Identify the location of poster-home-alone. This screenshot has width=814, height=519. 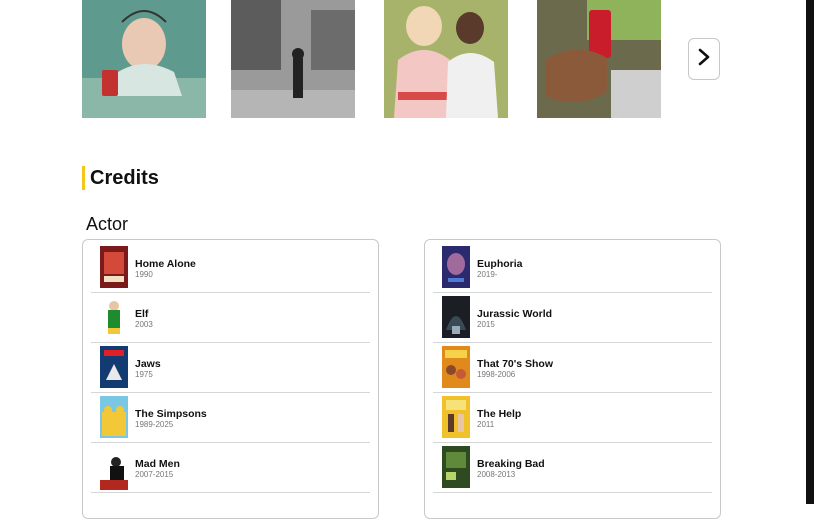
(114, 267).